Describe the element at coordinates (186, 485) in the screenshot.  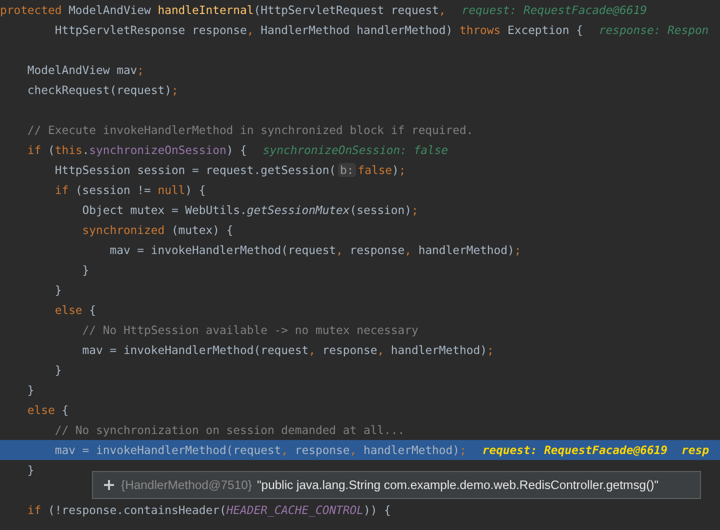
I see `object-id: {HandlerMethod@7510}` at that location.